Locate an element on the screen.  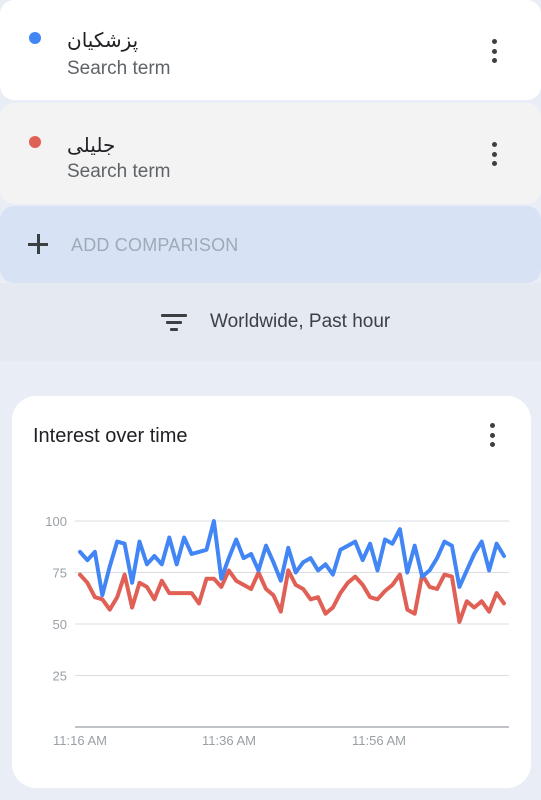
y-tick-label: 75 is located at coordinates (60, 573).